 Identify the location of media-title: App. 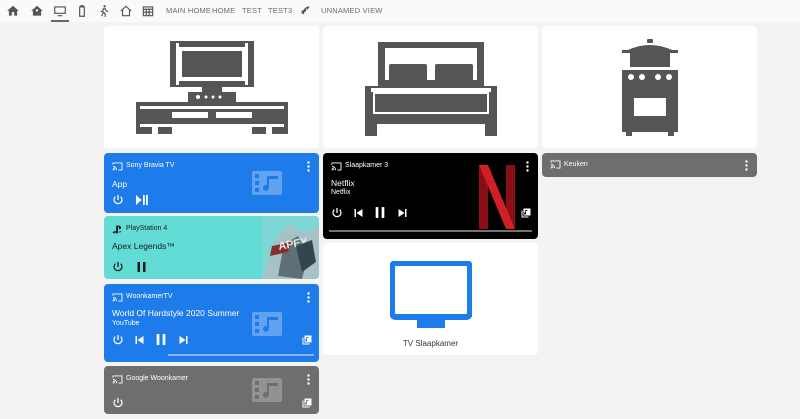
(120, 184).